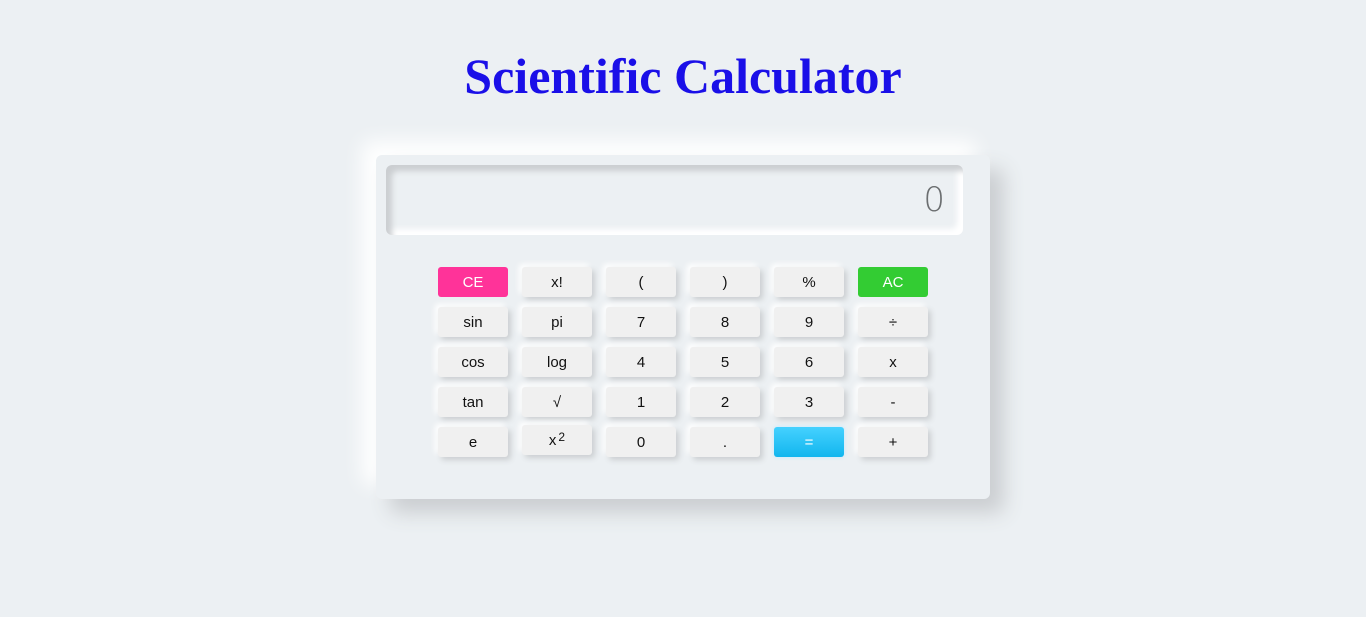  I want to click on tan-button: tan, so click(473, 402).